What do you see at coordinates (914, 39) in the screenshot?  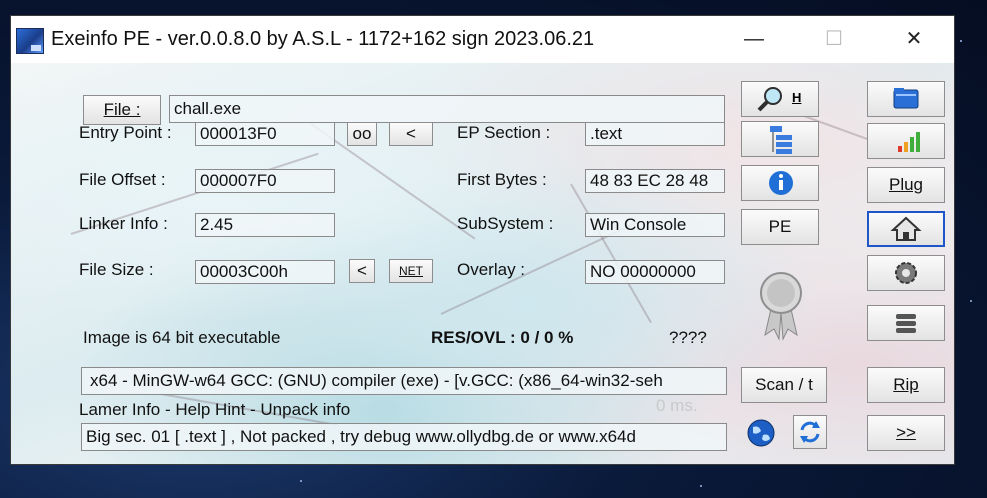 I see `close-button: ✕` at bounding box center [914, 39].